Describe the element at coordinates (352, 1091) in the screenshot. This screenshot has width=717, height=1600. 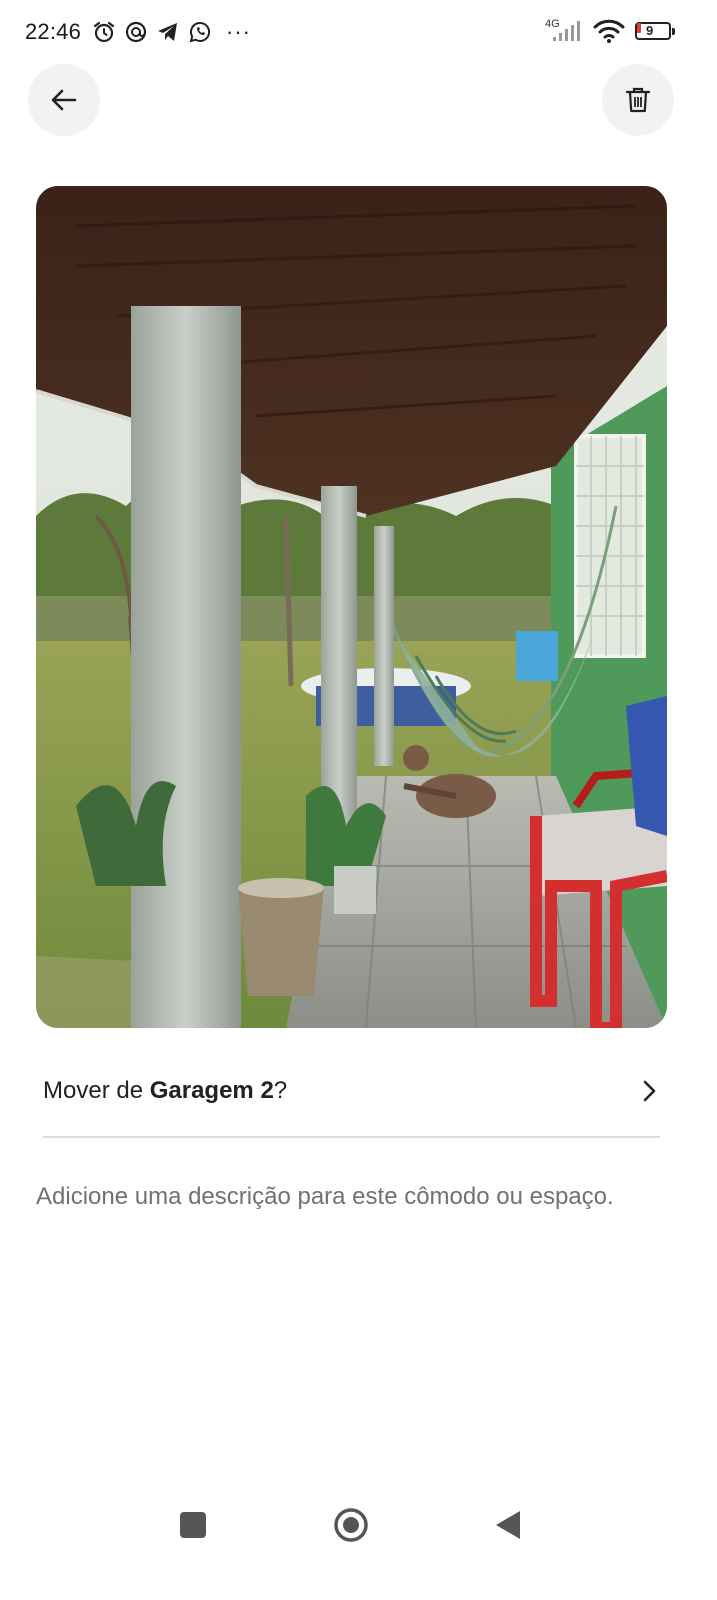
I see `move-room-row: Mover de Garagem 2?` at that location.